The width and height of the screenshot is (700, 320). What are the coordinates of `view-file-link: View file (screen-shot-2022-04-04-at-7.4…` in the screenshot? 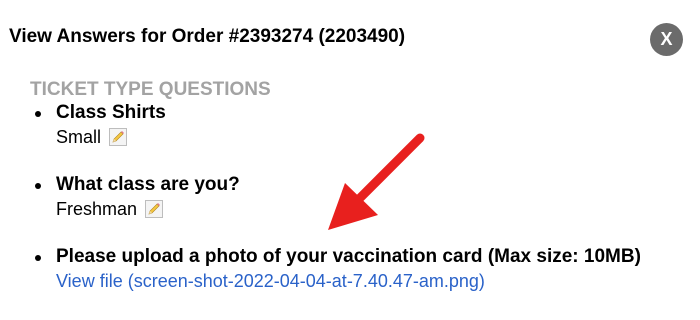 It's located at (270, 281).